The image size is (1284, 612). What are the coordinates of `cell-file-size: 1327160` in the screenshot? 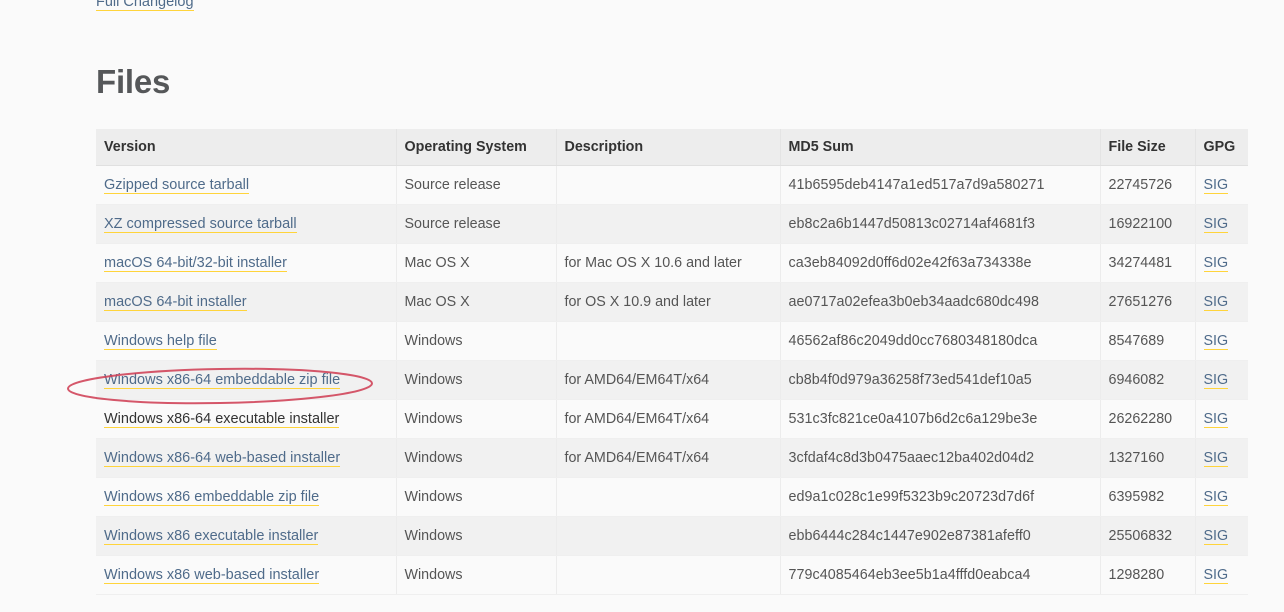 It's located at (1148, 458).